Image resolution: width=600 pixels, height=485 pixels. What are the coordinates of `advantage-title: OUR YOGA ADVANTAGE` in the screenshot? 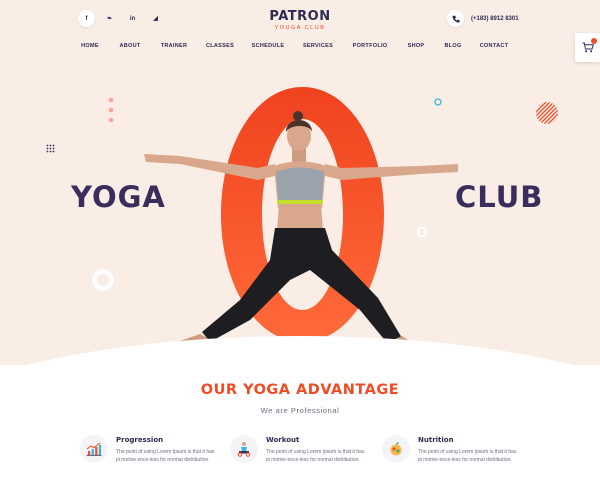 It's located at (300, 390).